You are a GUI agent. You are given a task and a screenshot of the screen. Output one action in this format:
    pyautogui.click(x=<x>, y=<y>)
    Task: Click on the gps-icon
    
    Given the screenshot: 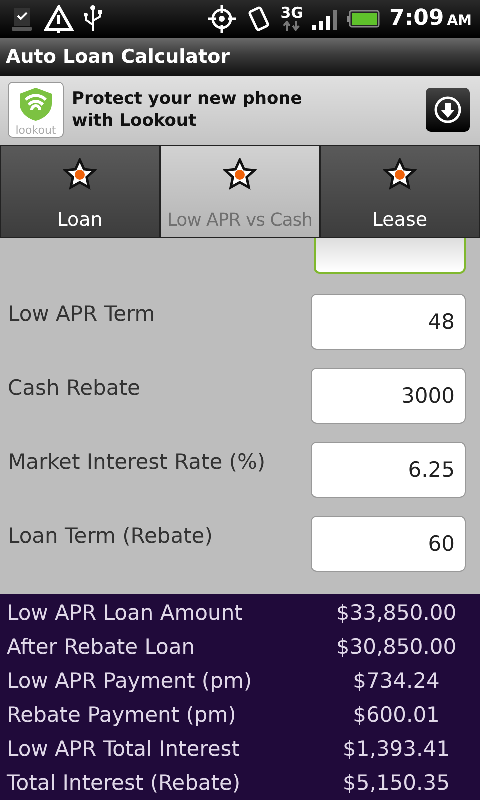 What is the action you would take?
    pyautogui.click(x=221, y=19)
    